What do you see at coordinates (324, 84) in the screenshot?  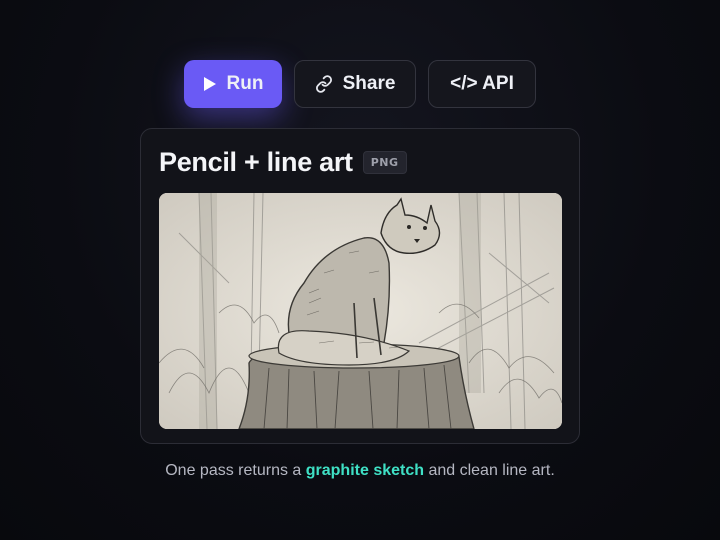 I see `link-icon` at bounding box center [324, 84].